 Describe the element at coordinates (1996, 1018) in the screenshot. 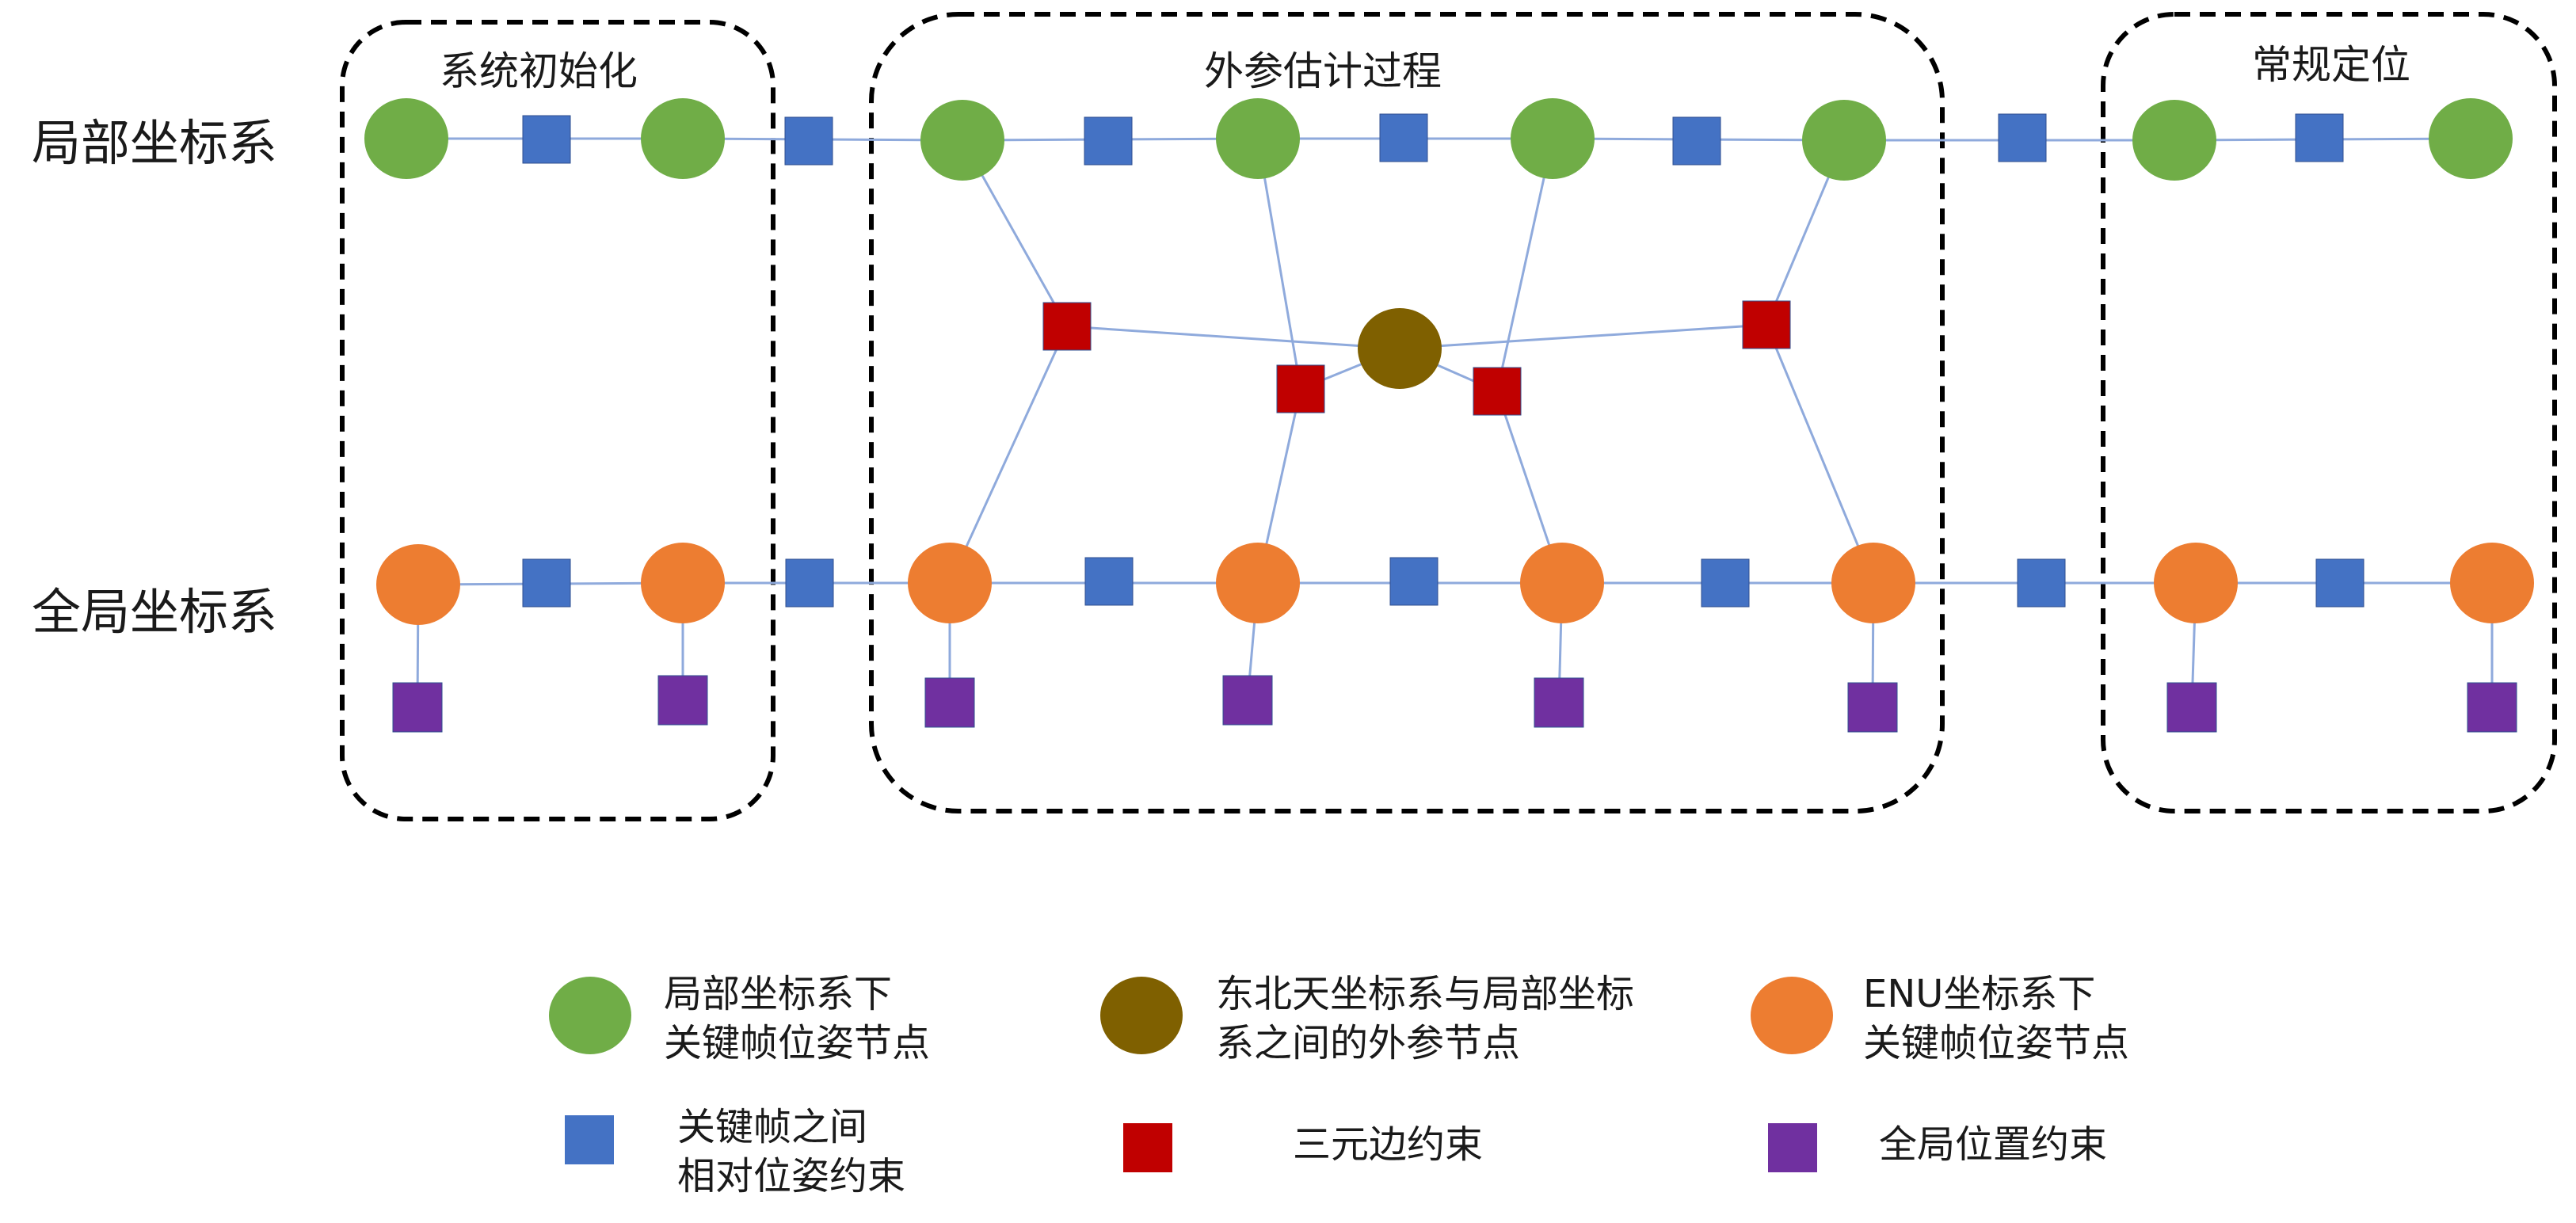

I see `legend-enu-node-label: ENU坐标系下 关键帧位姿节点` at that location.